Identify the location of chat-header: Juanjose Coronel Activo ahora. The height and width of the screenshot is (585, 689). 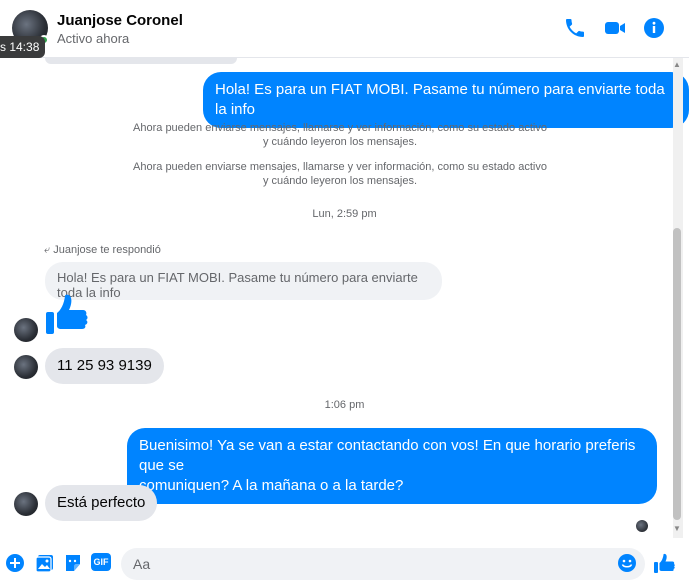
(344, 29).